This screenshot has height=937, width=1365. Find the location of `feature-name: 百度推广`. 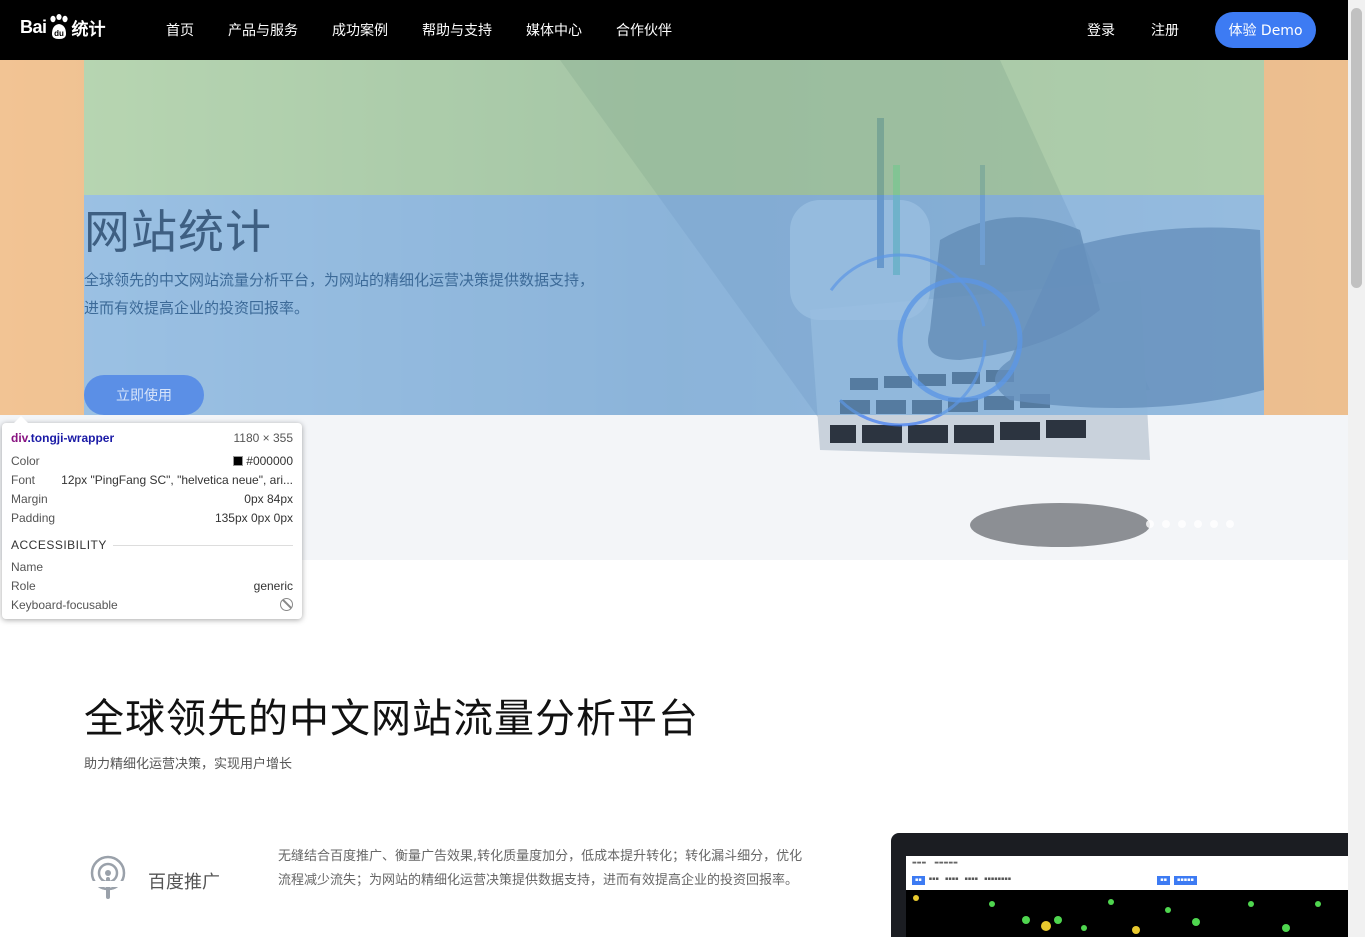

feature-name: 百度推广 is located at coordinates (184, 882).